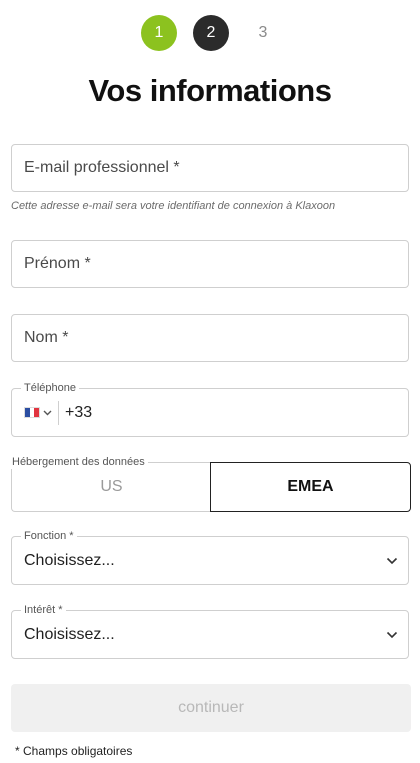 This screenshot has width=420, height=763. I want to click on first-name-field, so click(210, 264).